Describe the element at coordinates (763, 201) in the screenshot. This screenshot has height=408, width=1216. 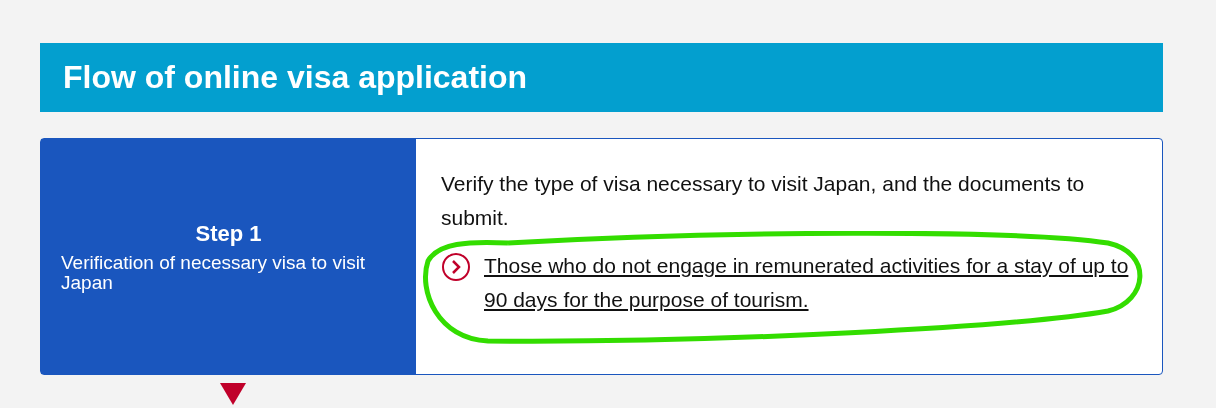
I see `step-description: Verify the type of visa necessary to visit Japan, and the documents to submit.` at that location.